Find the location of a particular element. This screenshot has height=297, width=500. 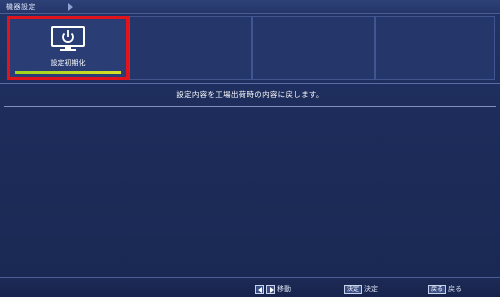

right-arrow-icon is located at coordinates (270, 289).